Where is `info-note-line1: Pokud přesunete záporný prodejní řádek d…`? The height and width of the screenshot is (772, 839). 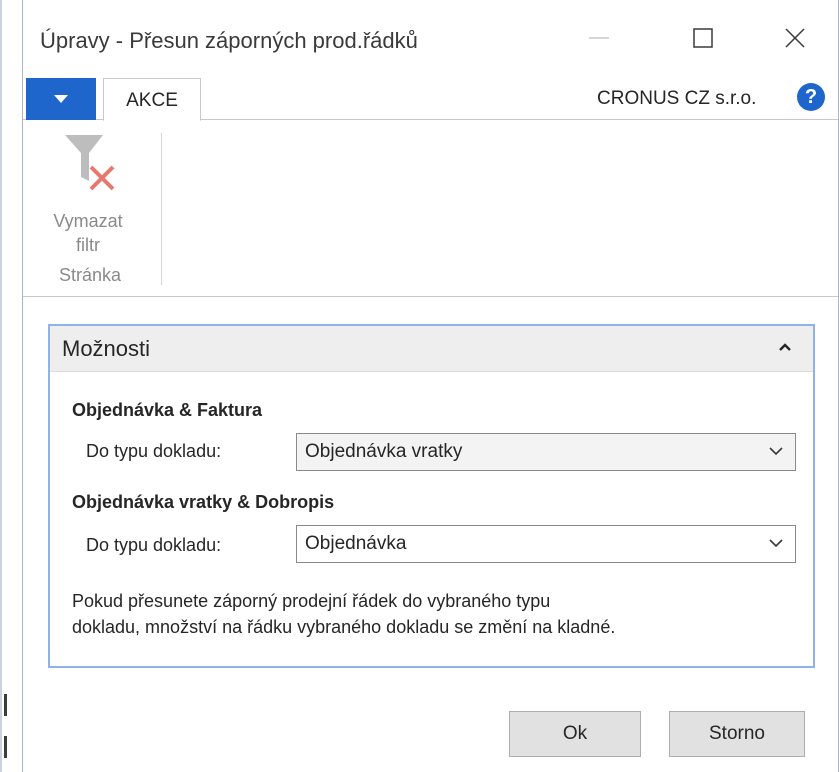
info-note-line1: Pokud přesunete záporný prodejní řádek d… is located at coordinates (311, 601).